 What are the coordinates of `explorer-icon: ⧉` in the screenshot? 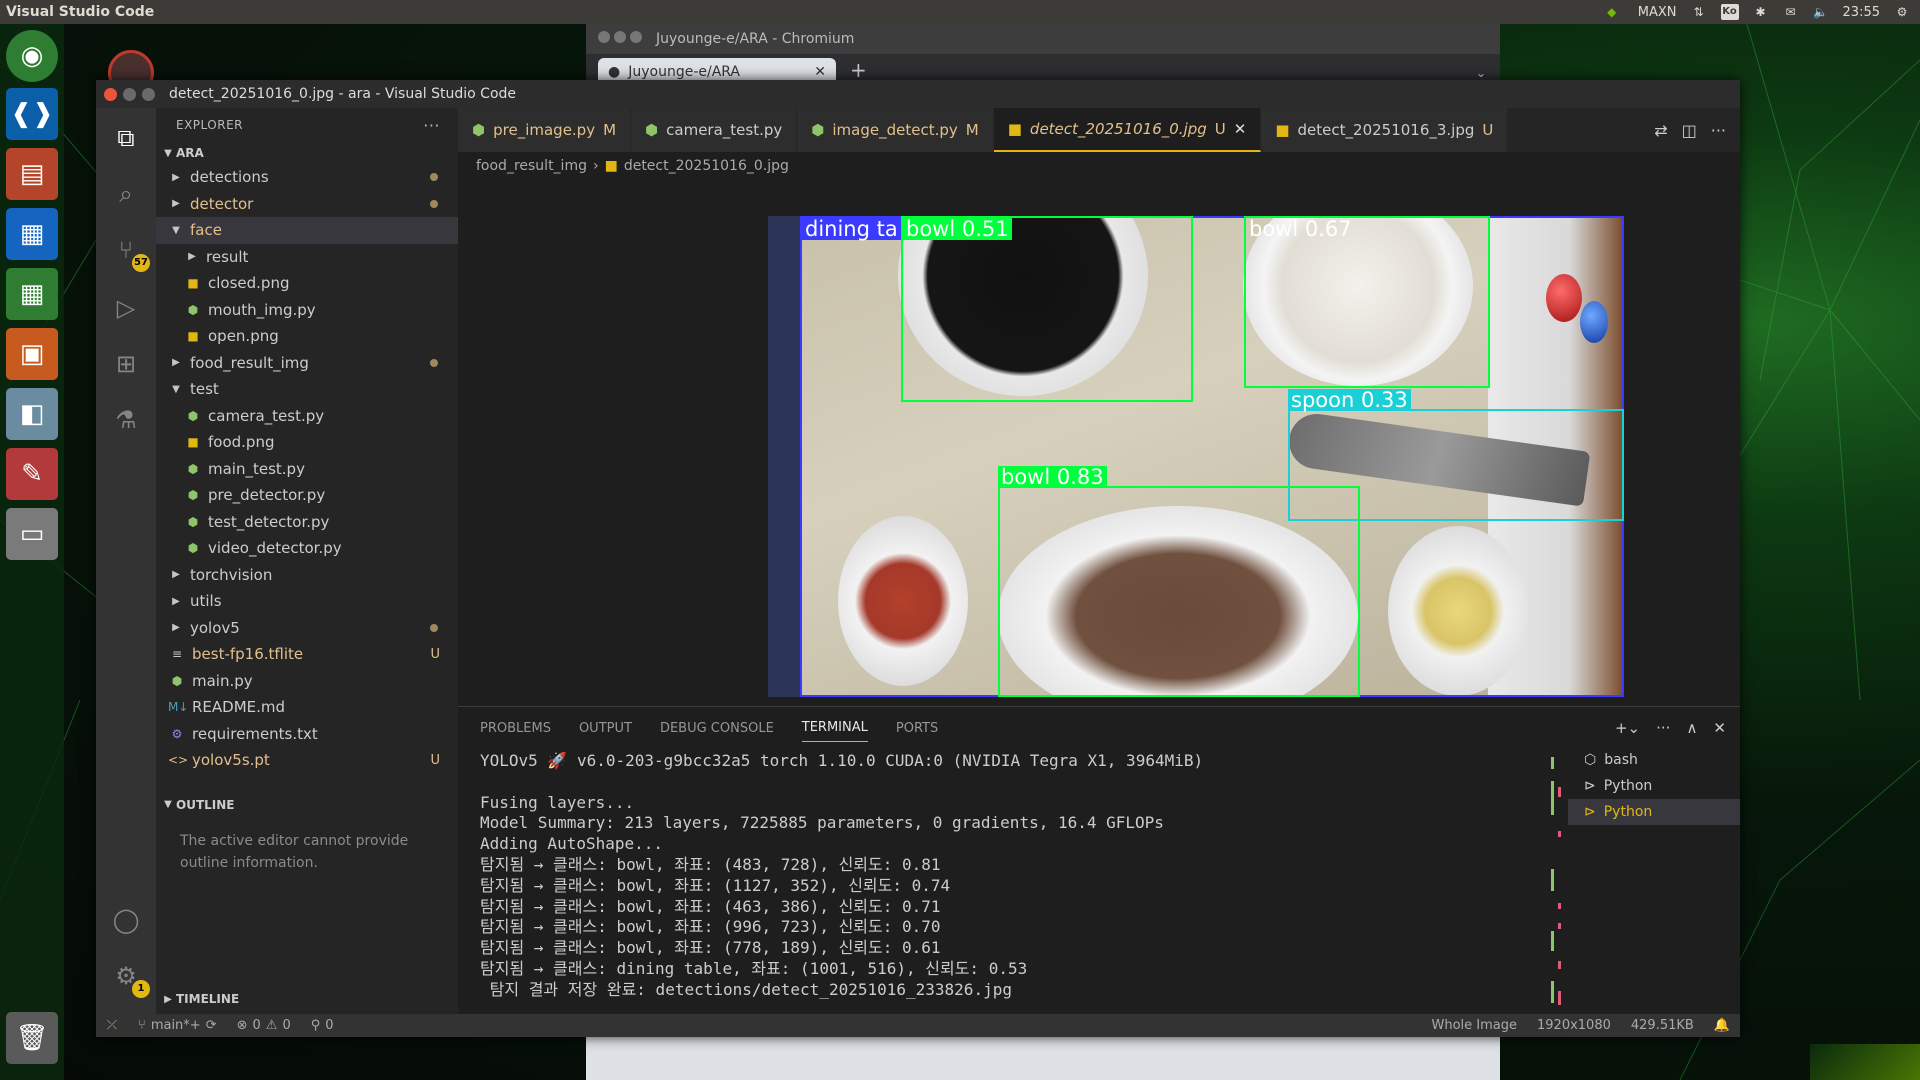 It's located at (126, 138).